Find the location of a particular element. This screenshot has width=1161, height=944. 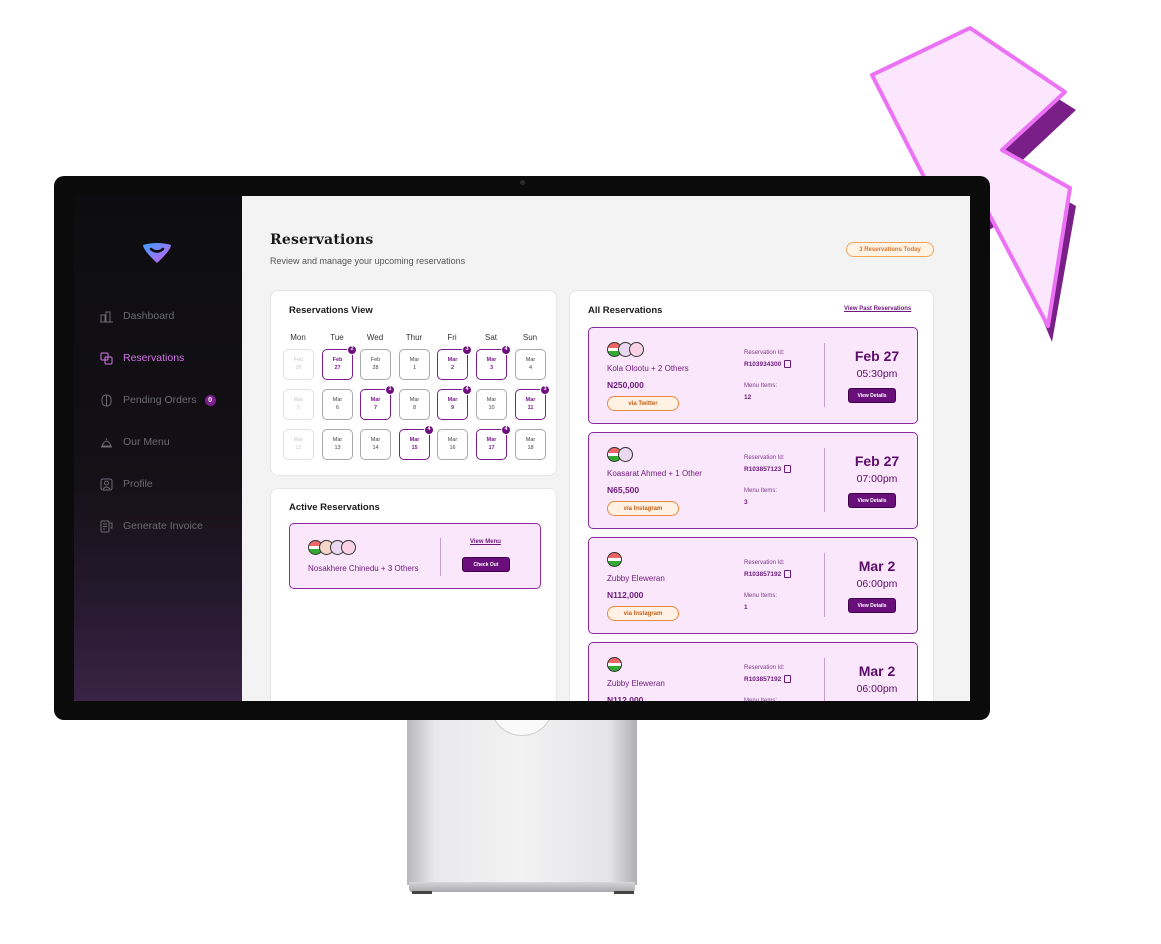

view-menu-link: View Menu is located at coordinates (485, 542).